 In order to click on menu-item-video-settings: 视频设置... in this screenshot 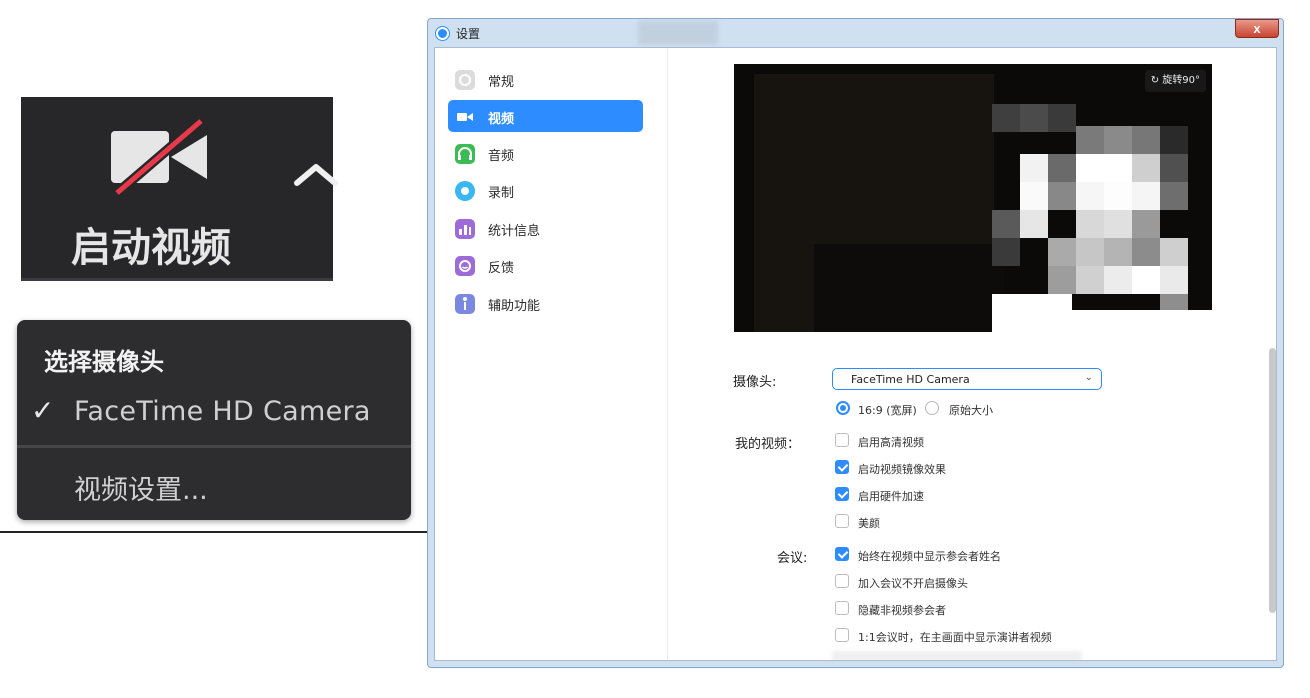, I will do `click(214, 488)`.